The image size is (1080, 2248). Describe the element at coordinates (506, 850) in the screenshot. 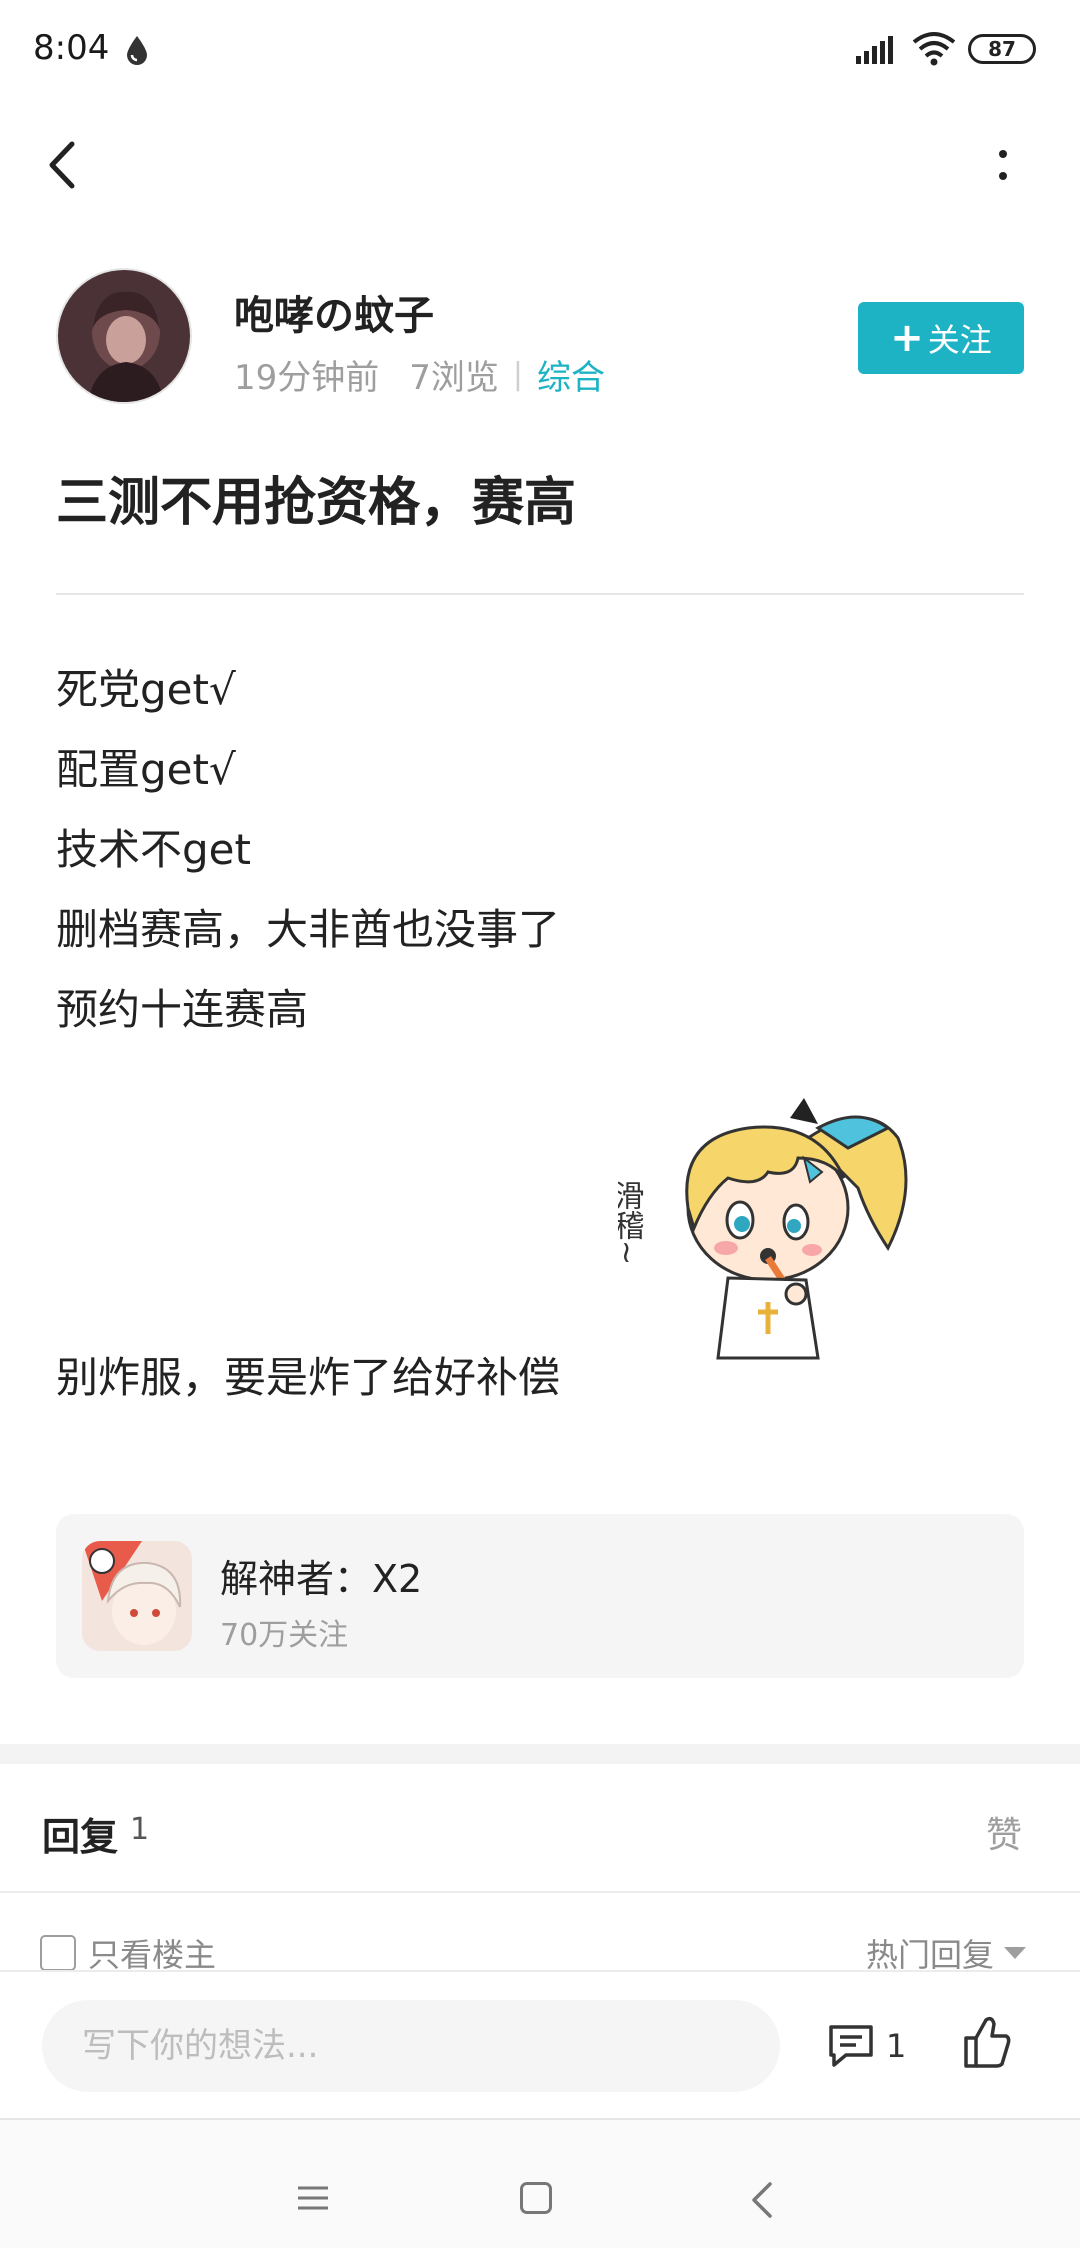

I see `post-body: 死党get√ 配置get√ 技术不get 删档赛高，大非酋也没事了 预约十连赛高` at that location.